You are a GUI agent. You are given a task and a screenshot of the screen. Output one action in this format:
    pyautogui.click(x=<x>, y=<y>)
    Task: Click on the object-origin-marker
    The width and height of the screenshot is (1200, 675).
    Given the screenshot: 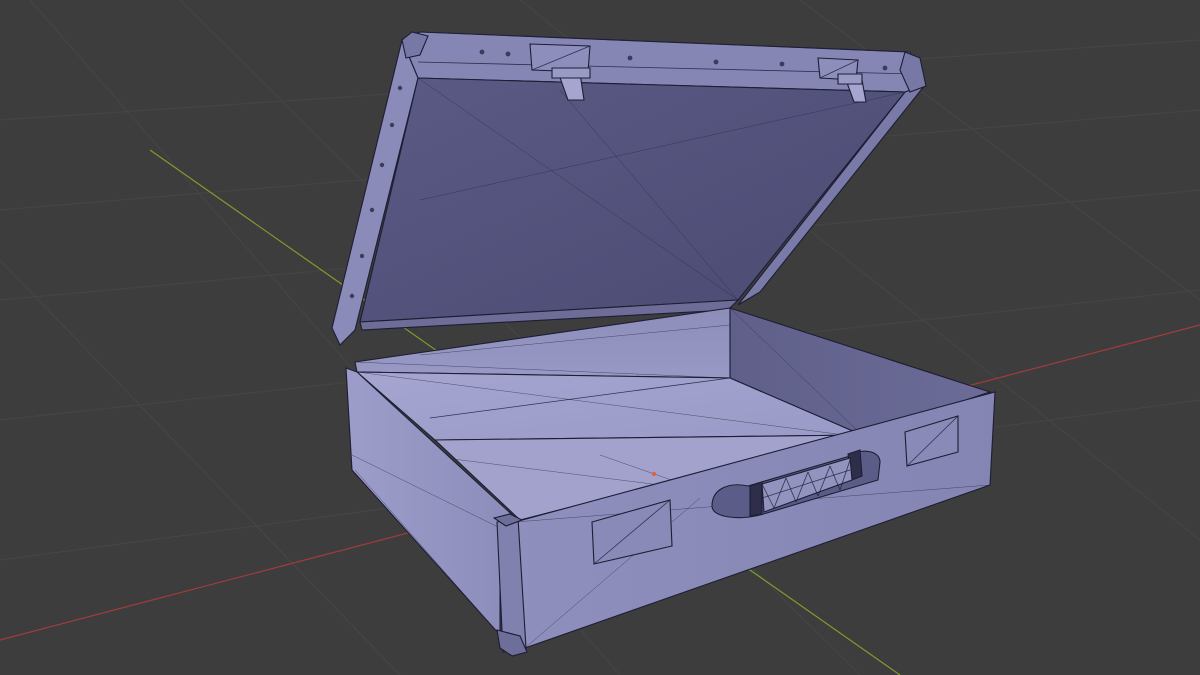 What is the action you would take?
    pyautogui.click(x=654, y=474)
    